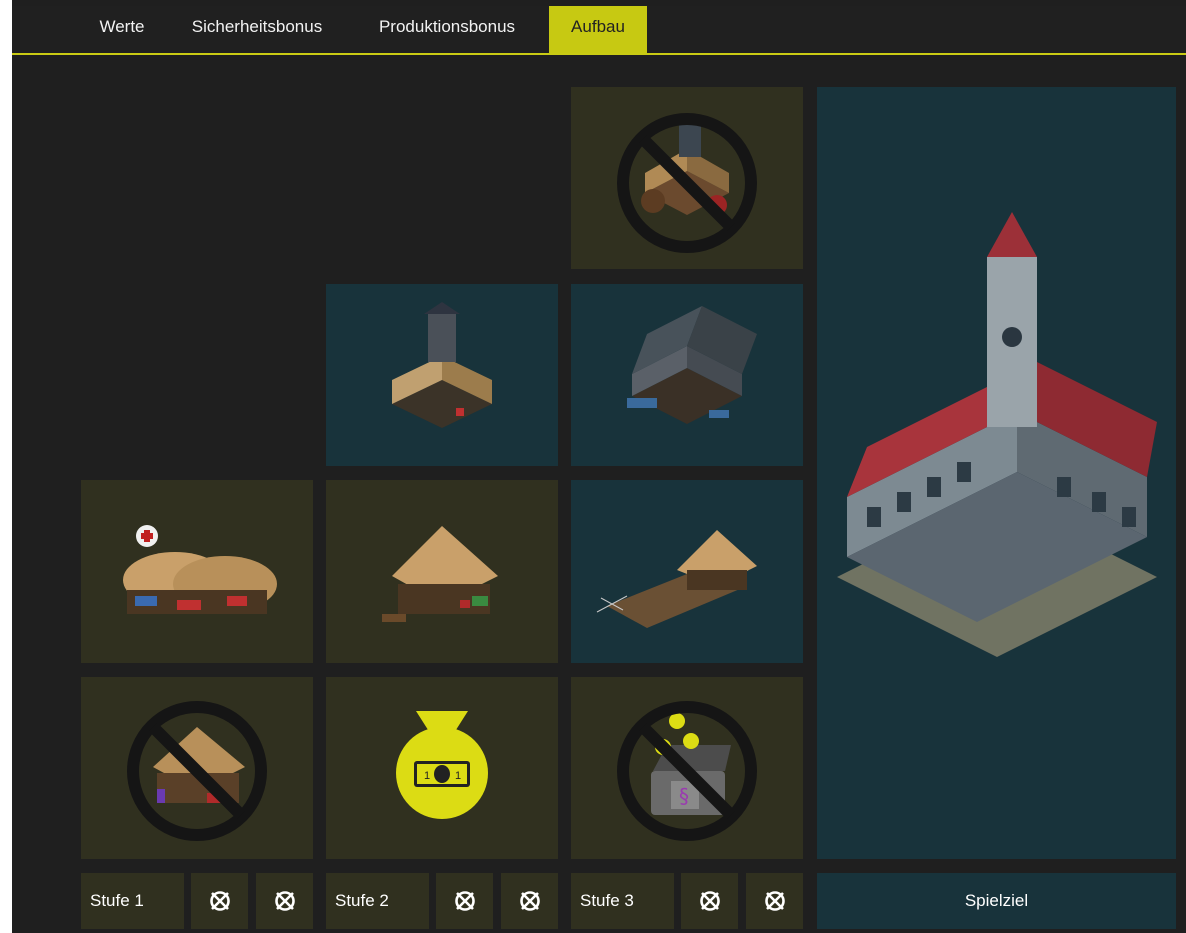  What do you see at coordinates (607, 900) in the screenshot?
I see `level-3-text: Stufe 3` at bounding box center [607, 900].